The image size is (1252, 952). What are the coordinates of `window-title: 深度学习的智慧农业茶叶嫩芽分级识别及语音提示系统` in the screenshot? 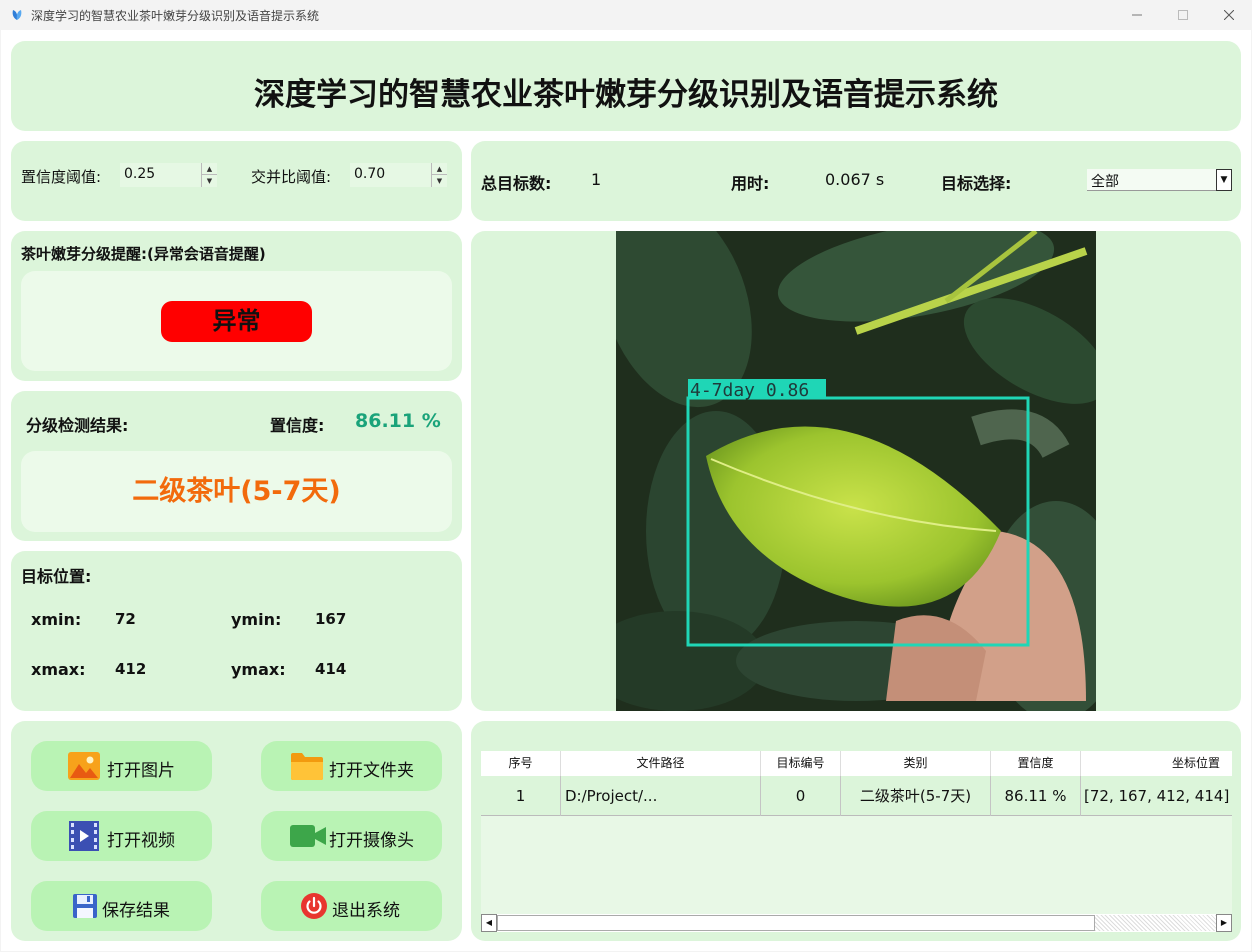 It's located at (175, 16).